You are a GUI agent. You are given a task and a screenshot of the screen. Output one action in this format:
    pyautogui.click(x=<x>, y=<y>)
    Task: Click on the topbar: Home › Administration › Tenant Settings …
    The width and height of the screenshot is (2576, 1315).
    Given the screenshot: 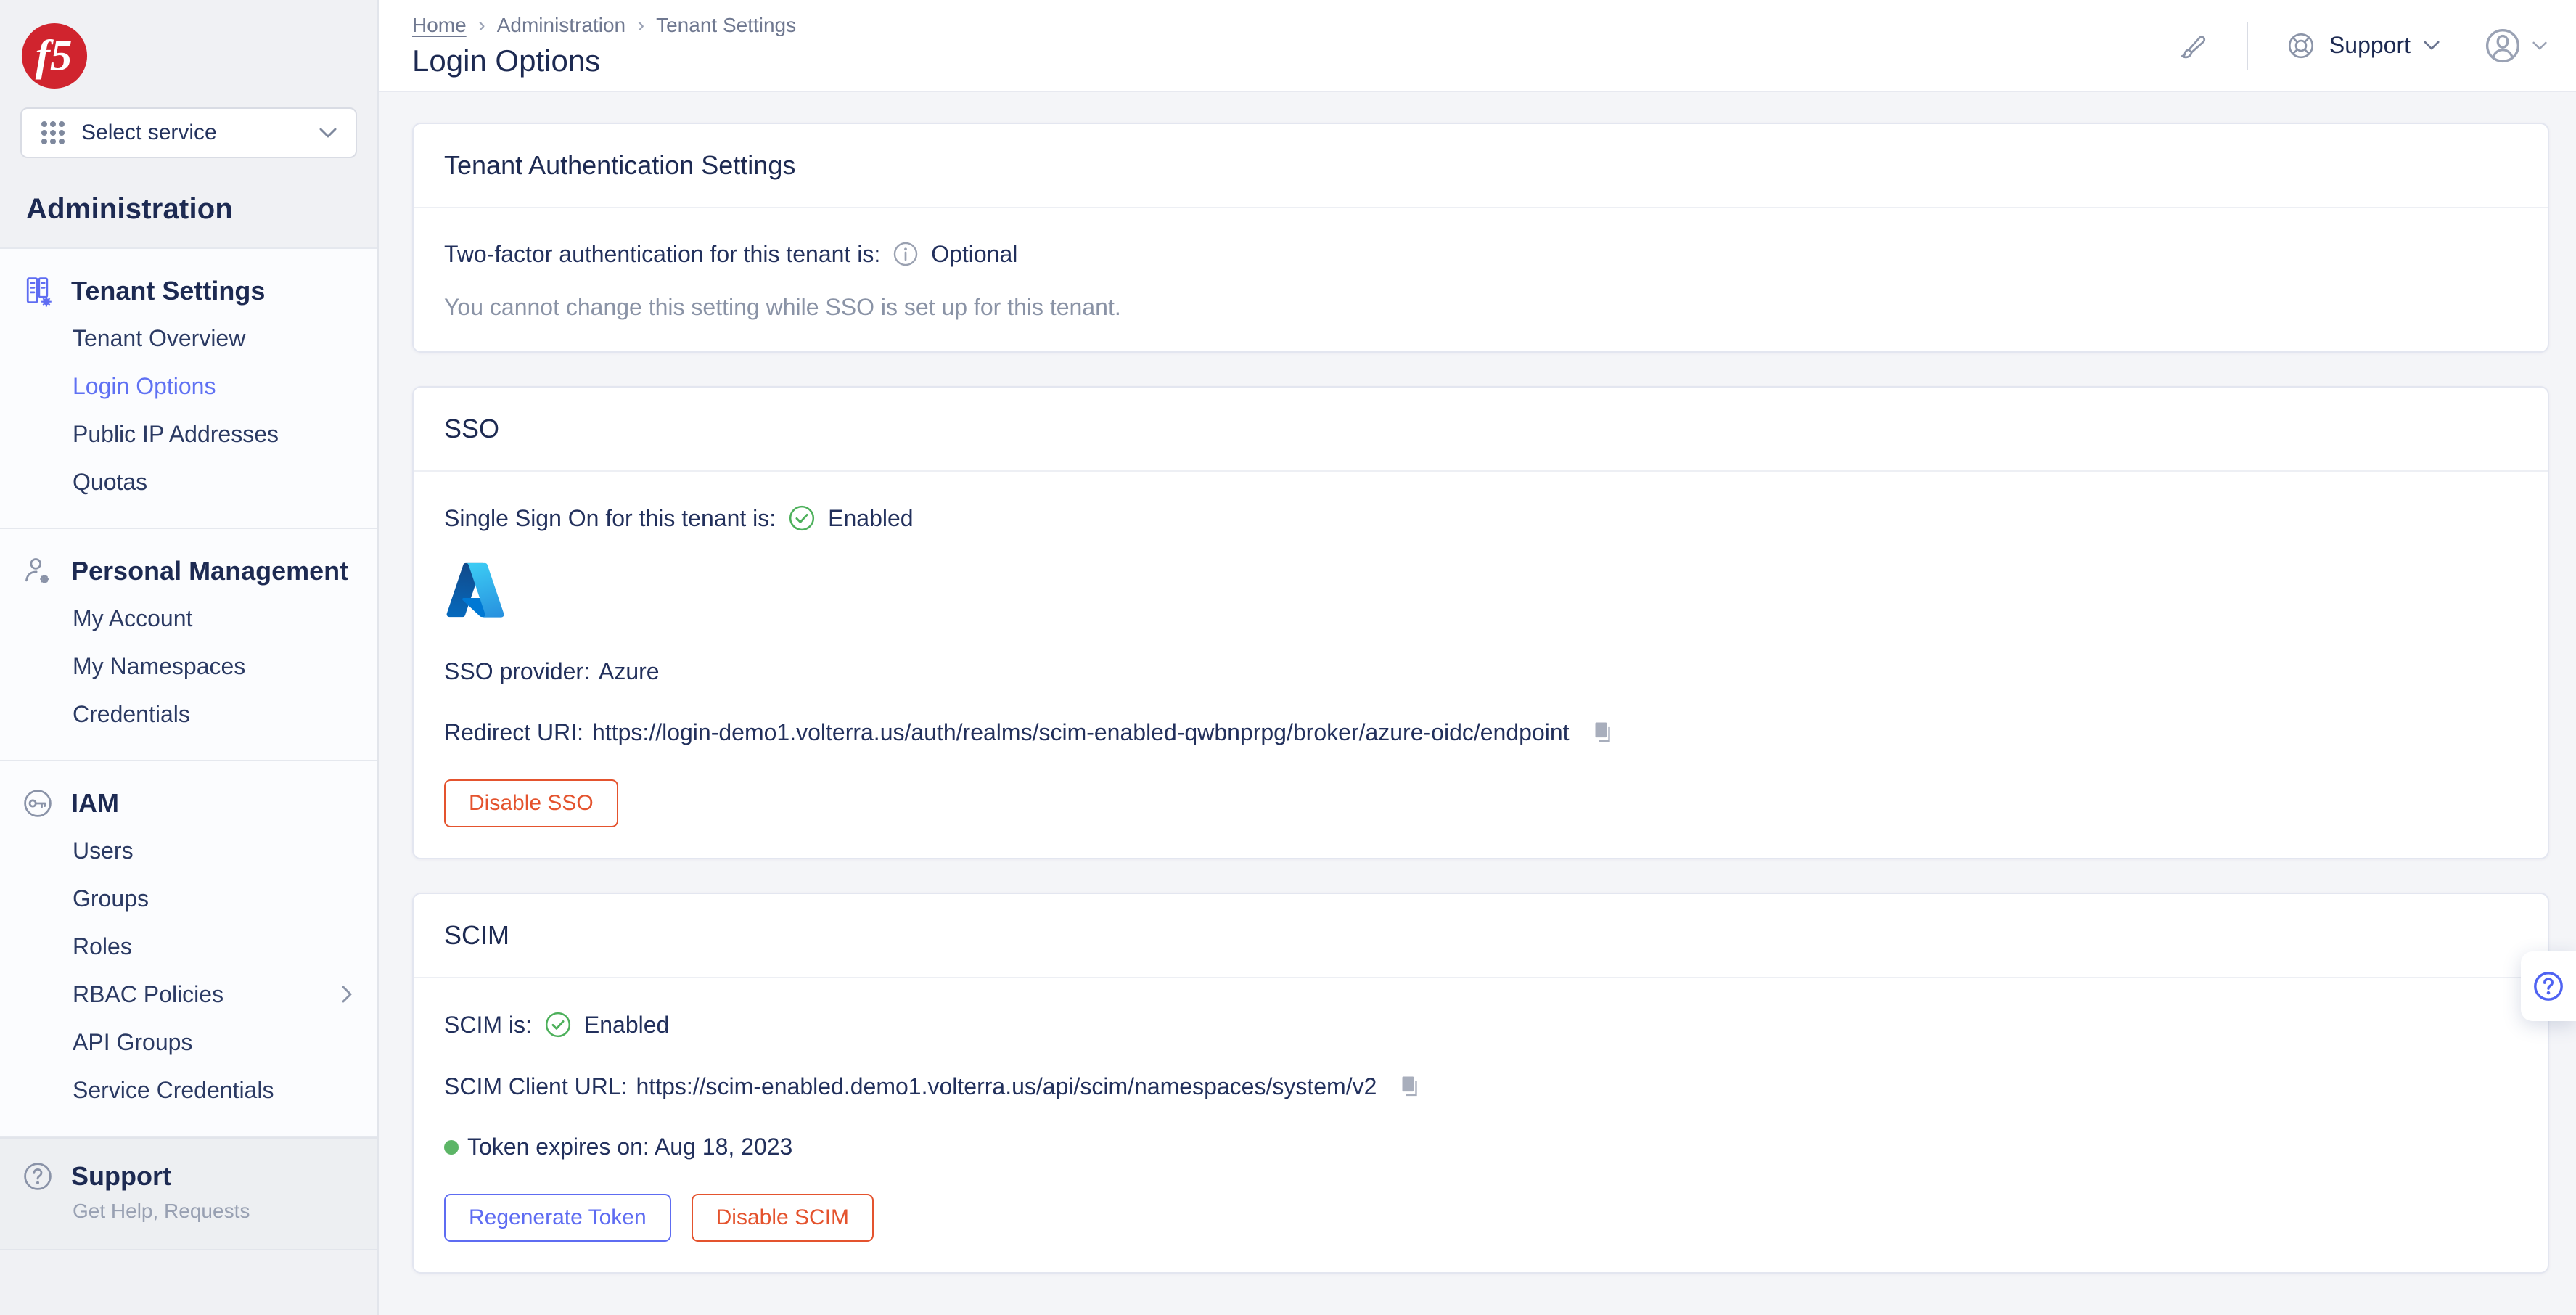 What is the action you would take?
    pyautogui.click(x=1477, y=46)
    